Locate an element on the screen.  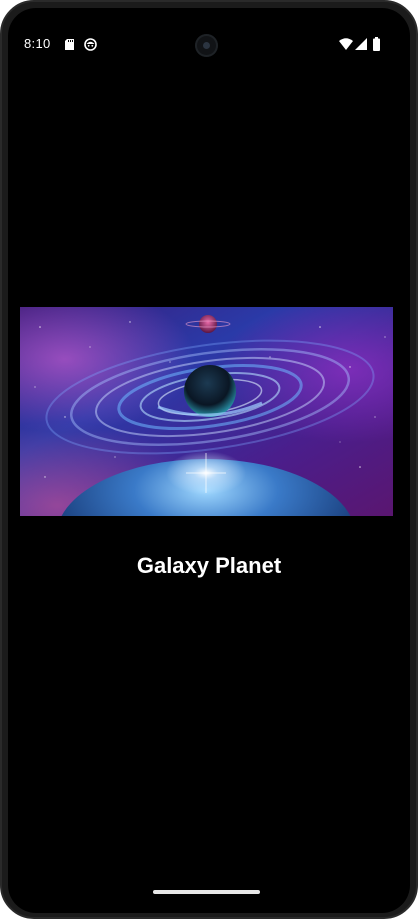
sd-card-icon is located at coordinates (69, 44).